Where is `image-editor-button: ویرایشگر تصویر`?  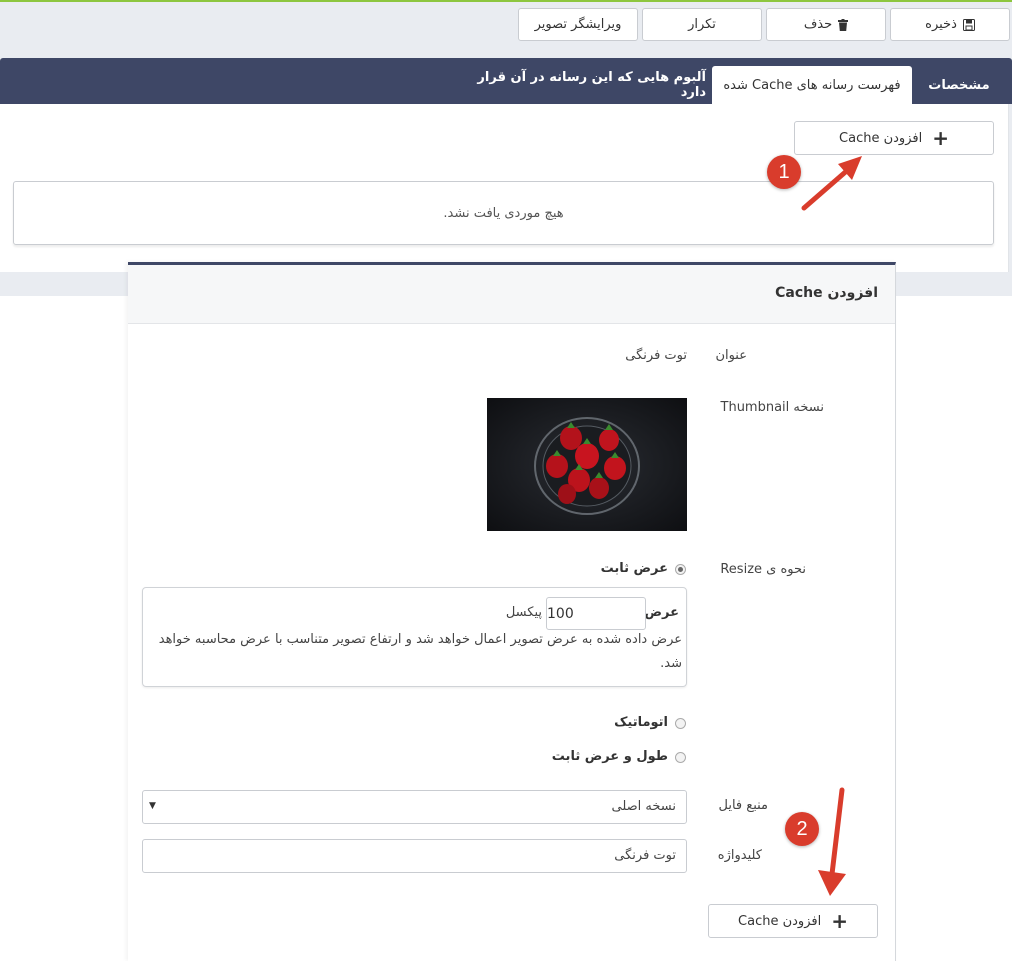 image-editor-button: ویرایشگر تصویر is located at coordinates (578, 24).